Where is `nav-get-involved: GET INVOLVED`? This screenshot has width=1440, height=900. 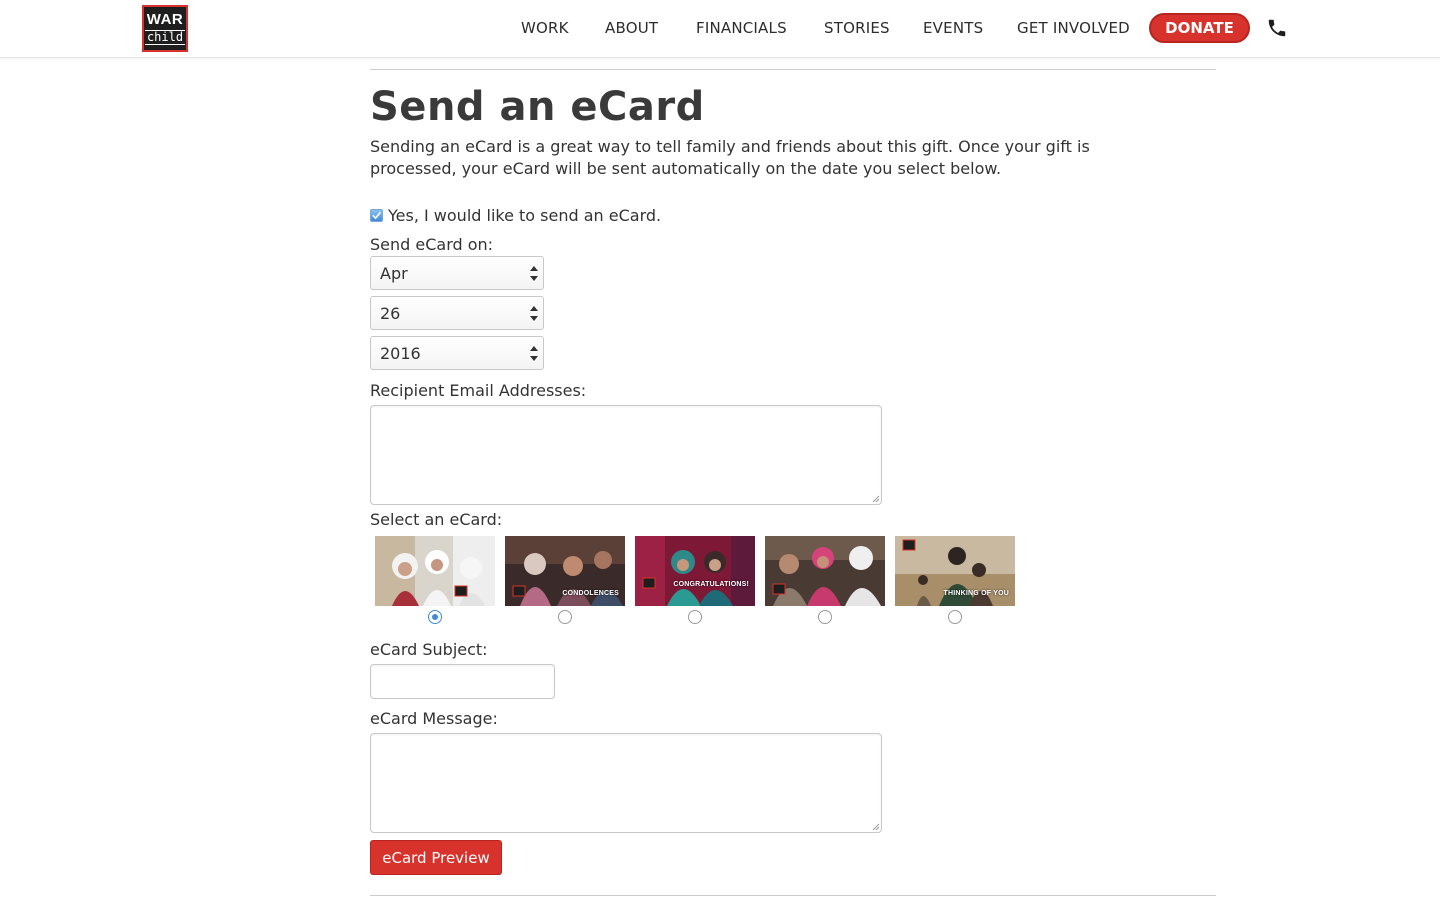 nav-get-involved: GET INVOLVED is located at coordinates (1073, 28).